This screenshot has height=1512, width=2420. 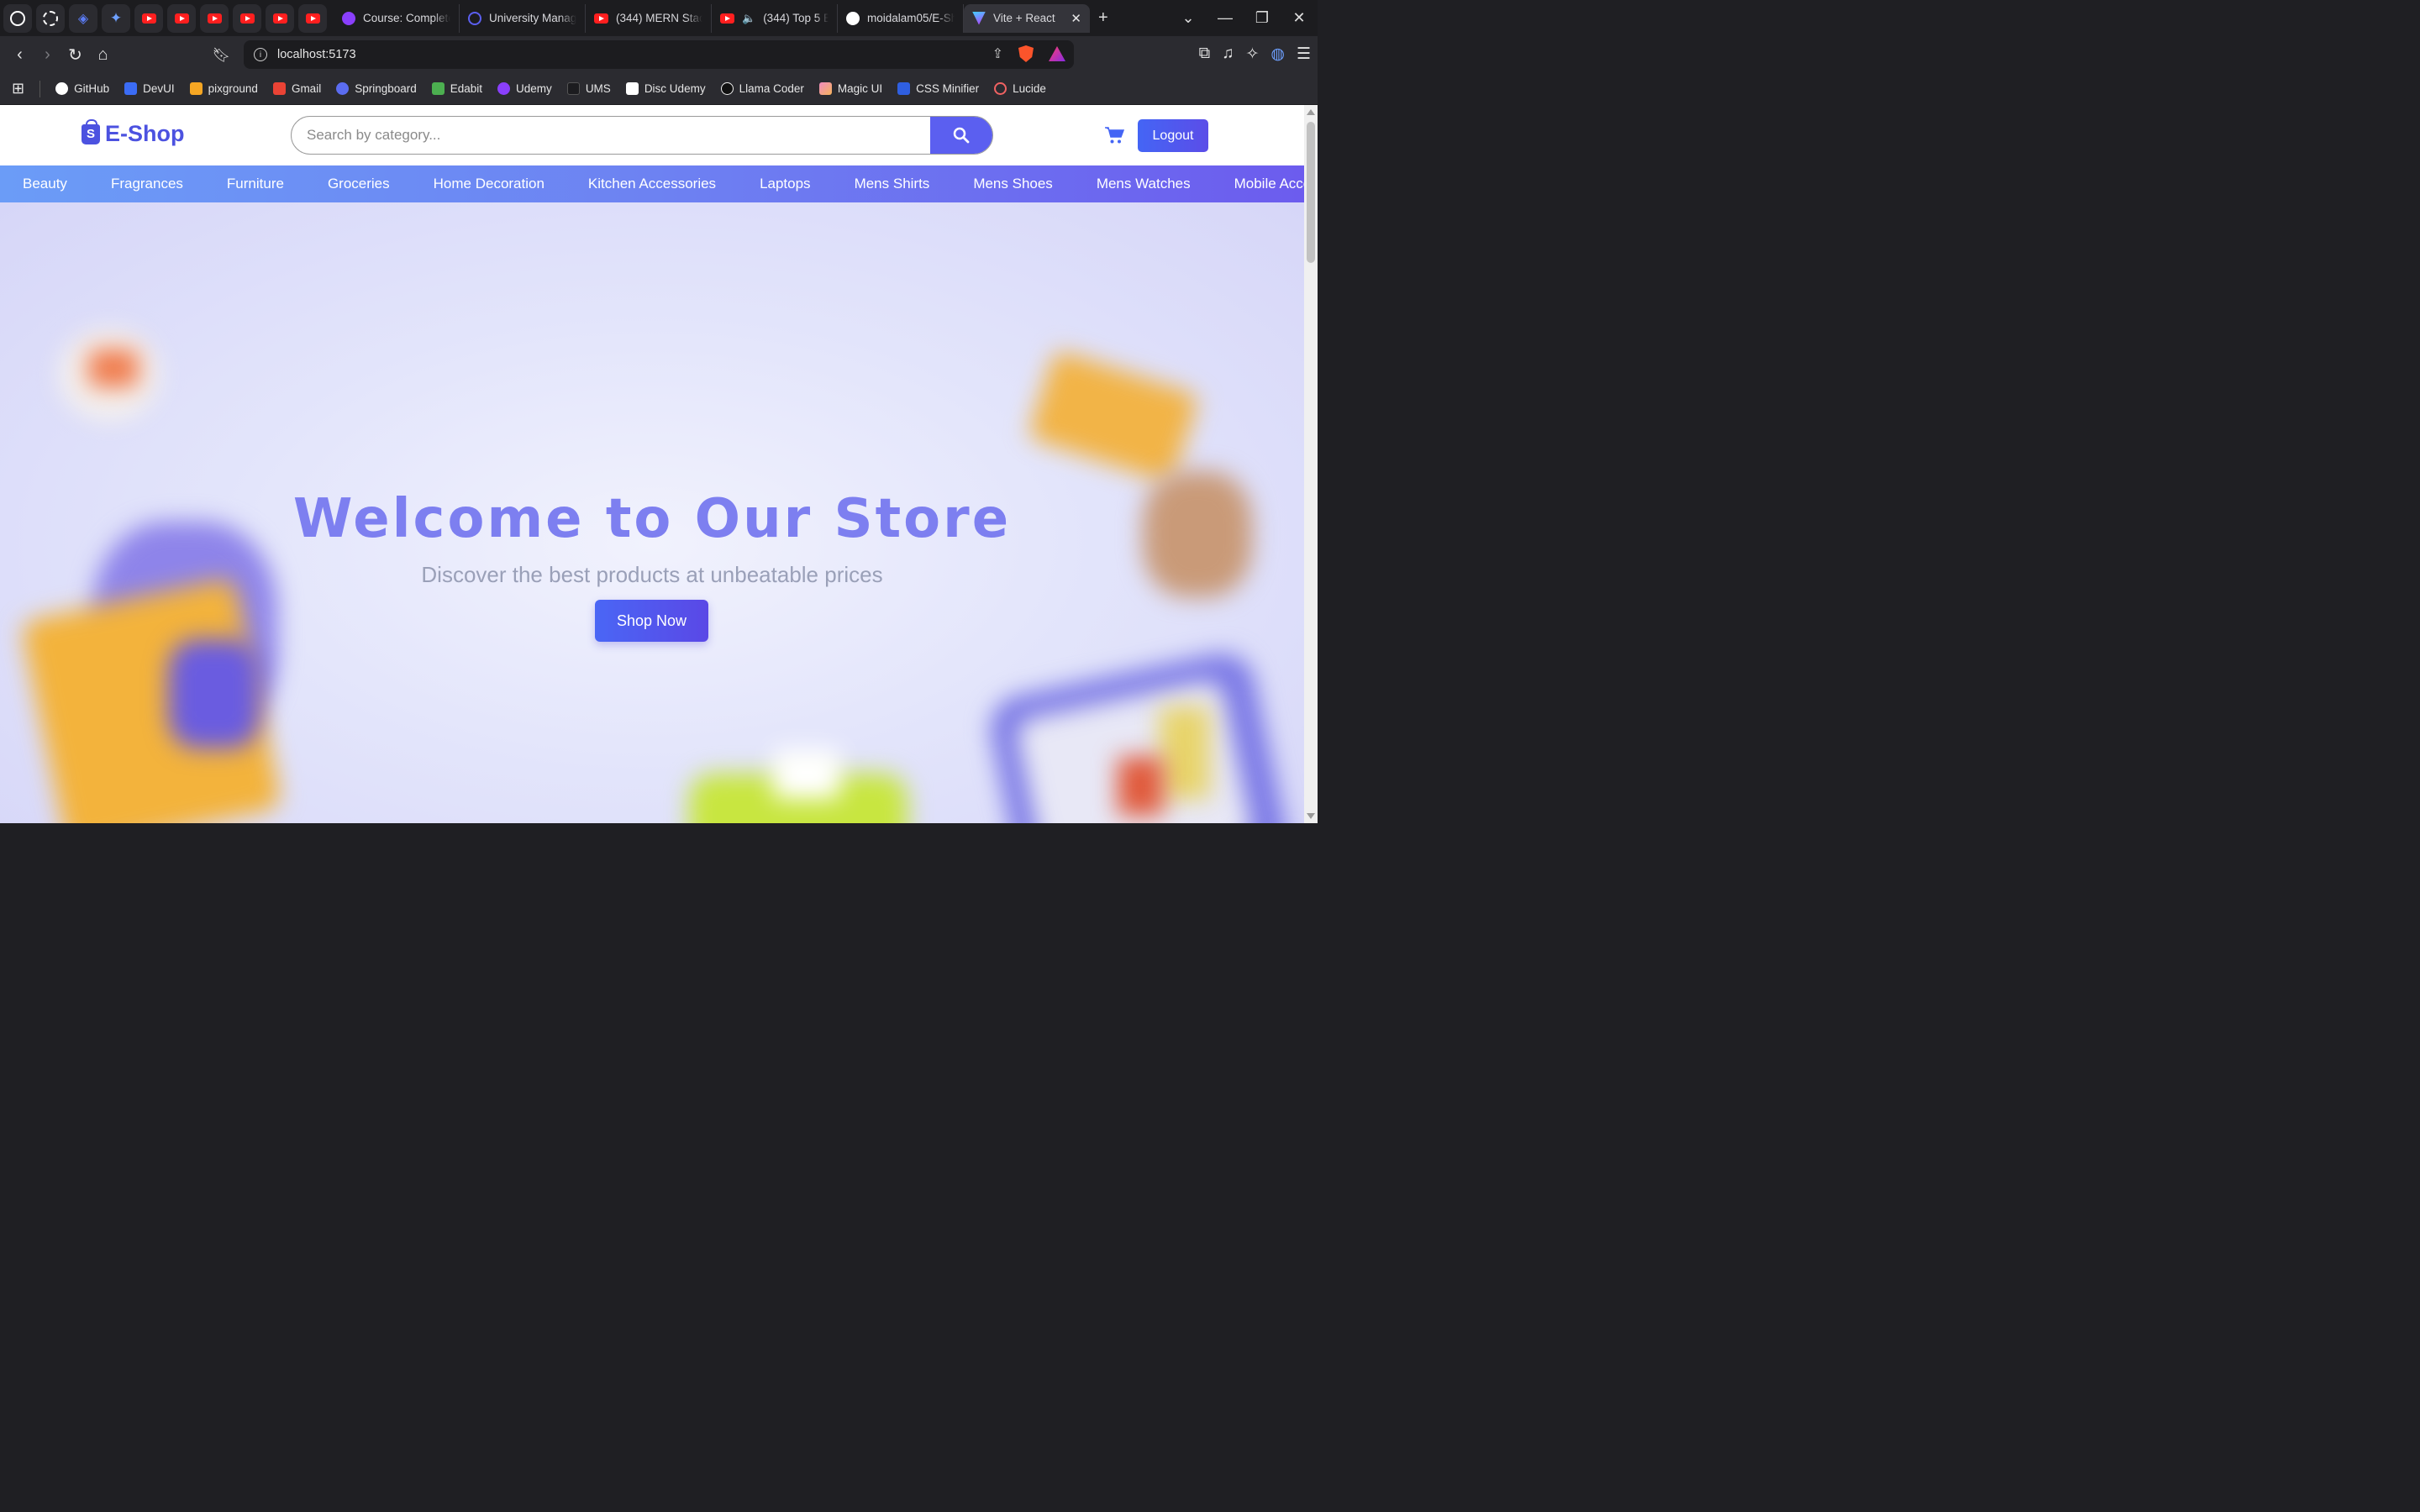 I want to click on bookmark-label: Lucide, so click(x=1029, y=88).